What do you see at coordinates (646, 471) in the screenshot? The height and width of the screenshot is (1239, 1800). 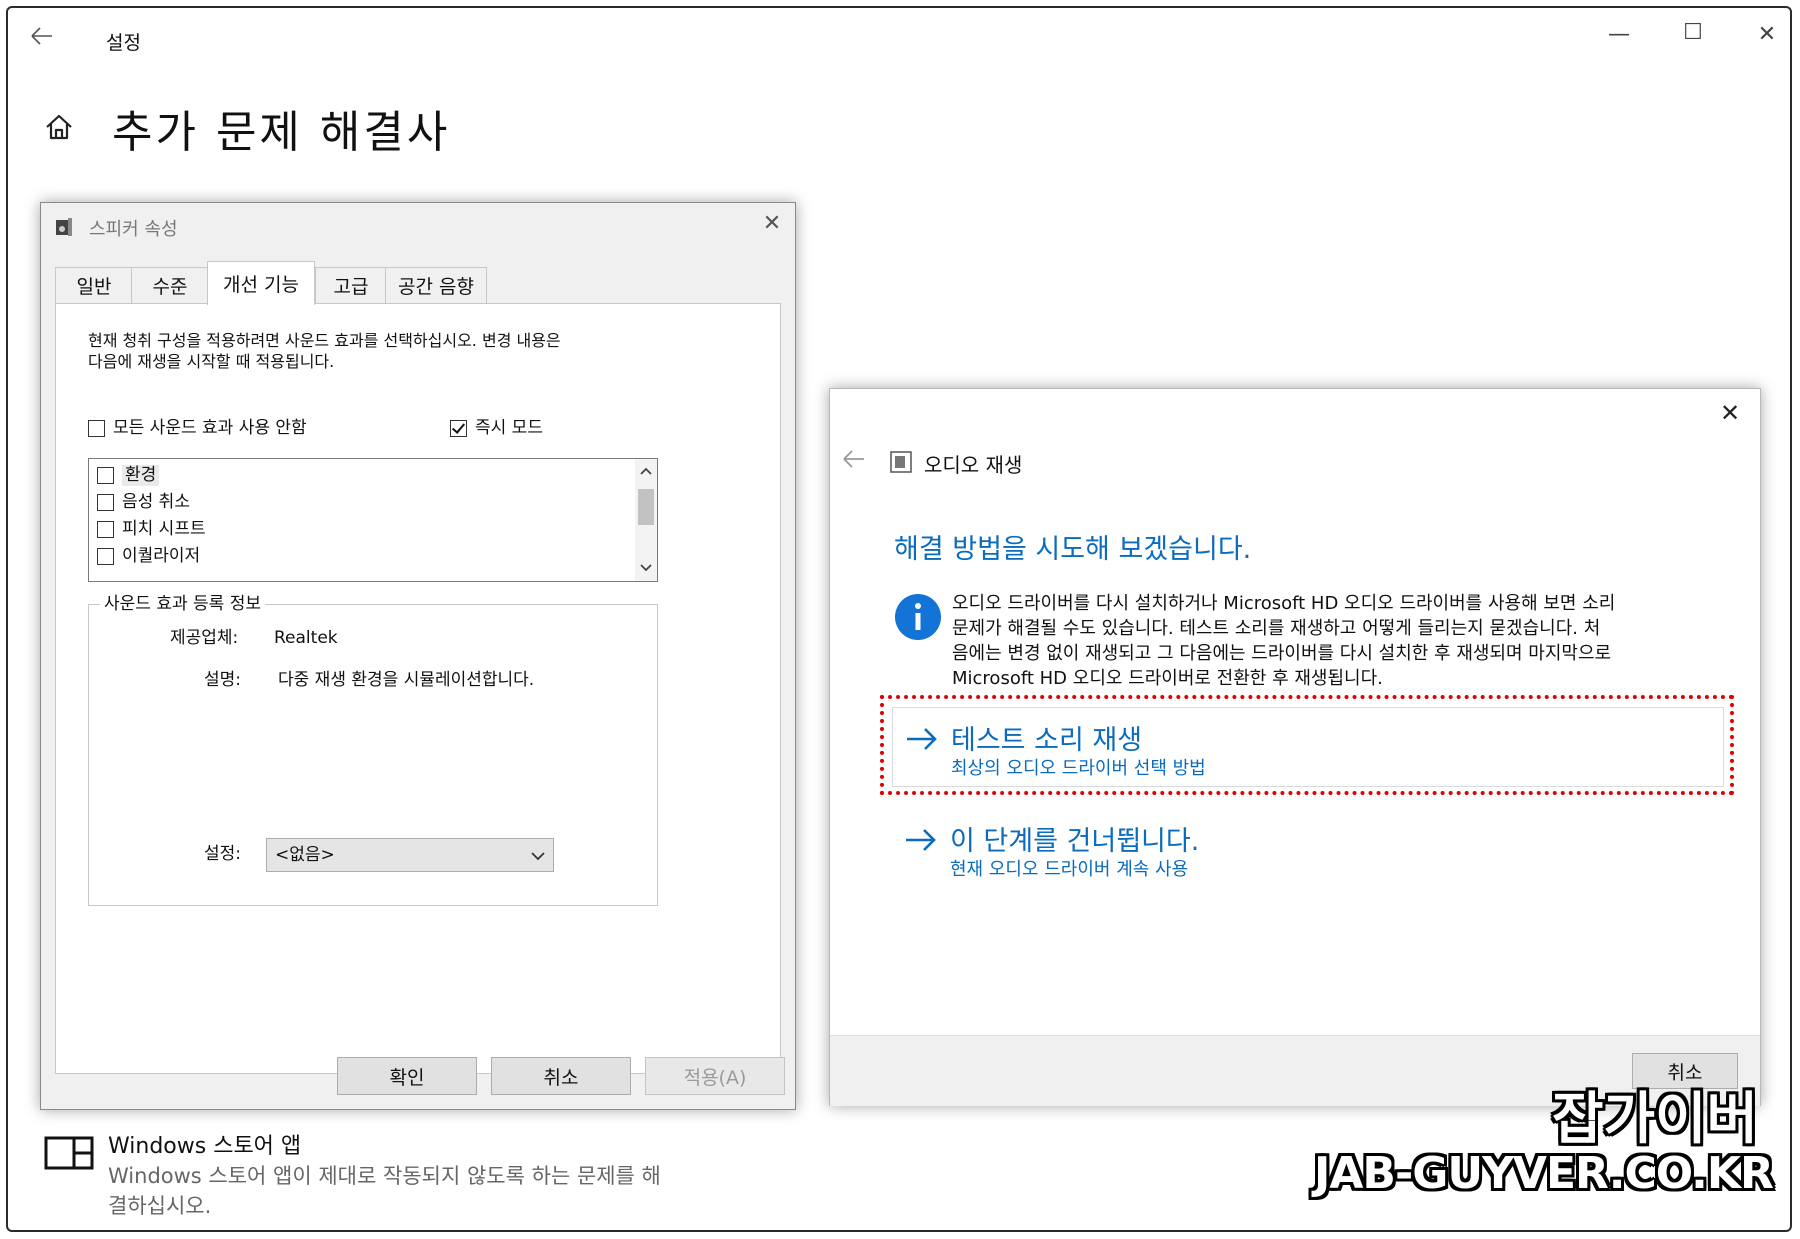 I see `chevron-up-icon` at bounding box center [646, 471].